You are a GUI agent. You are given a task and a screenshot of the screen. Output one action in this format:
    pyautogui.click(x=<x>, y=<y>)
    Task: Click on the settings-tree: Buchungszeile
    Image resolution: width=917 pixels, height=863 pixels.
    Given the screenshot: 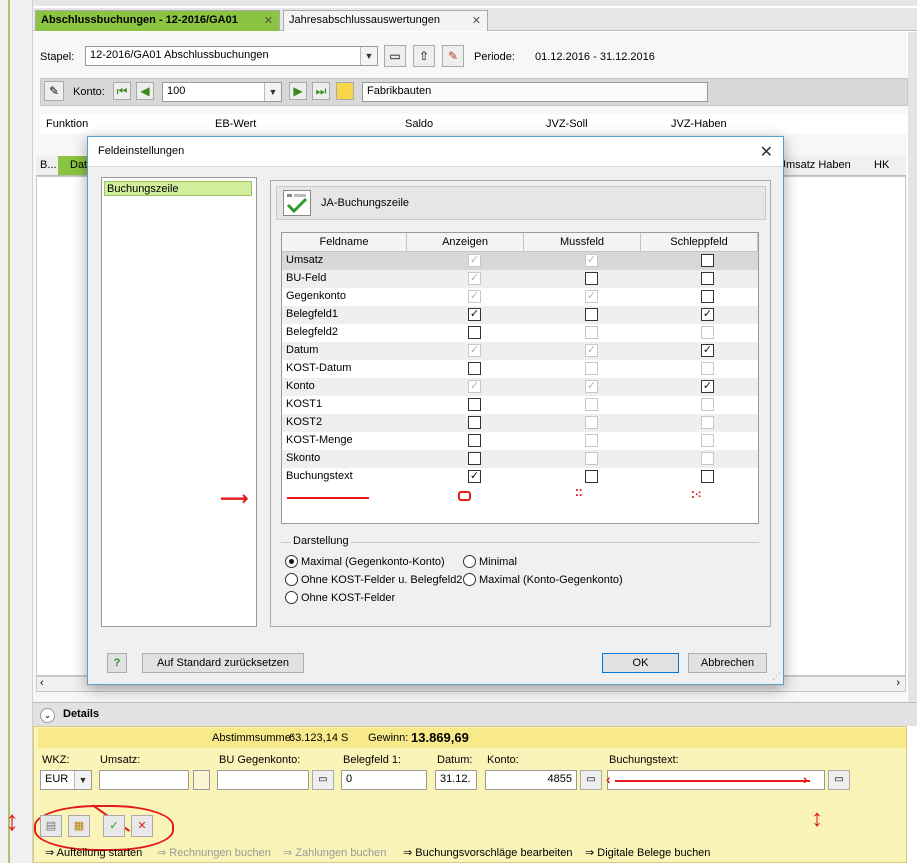 What is the action you would take?
    pyautogui.click(x=179, y=402)
    